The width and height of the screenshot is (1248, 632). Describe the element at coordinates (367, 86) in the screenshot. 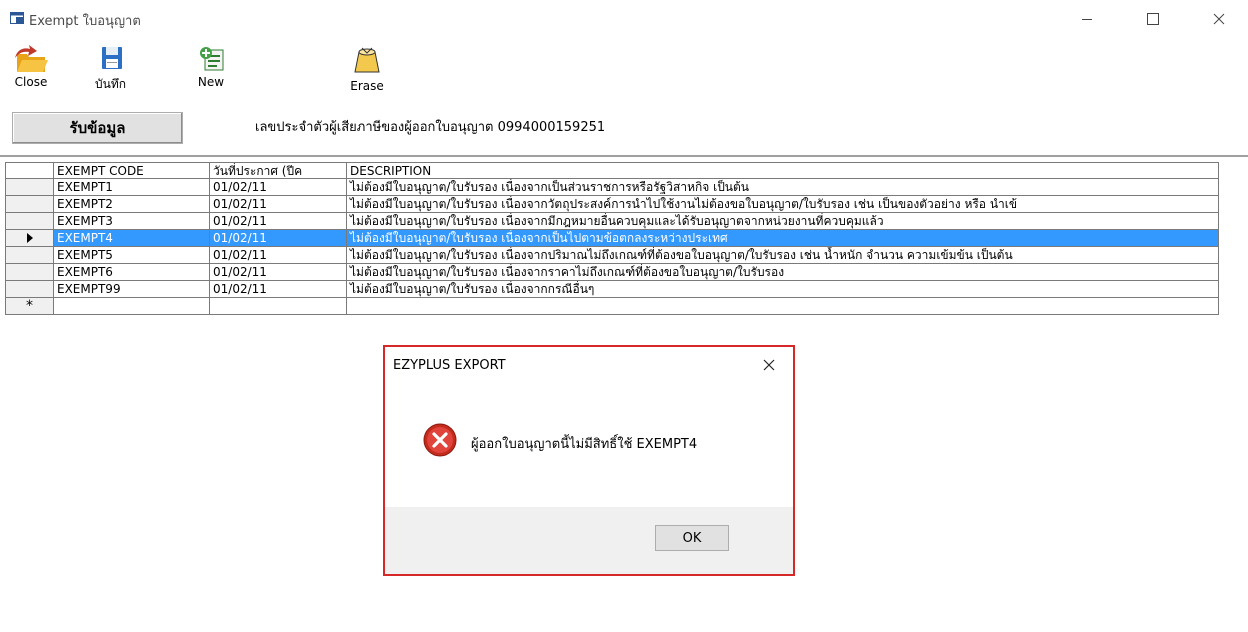

I see `erase-label: Erase` at that location.